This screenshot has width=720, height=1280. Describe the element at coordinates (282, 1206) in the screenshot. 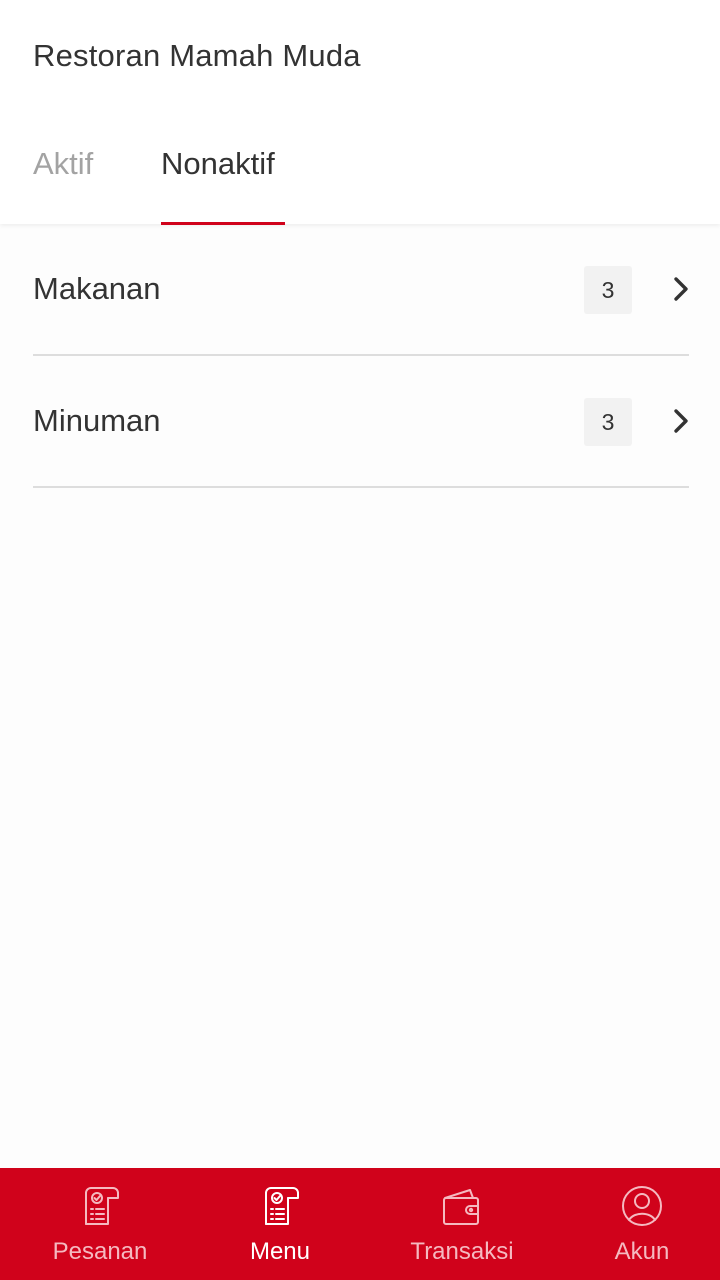

I see `menu-list-icon` at that location.